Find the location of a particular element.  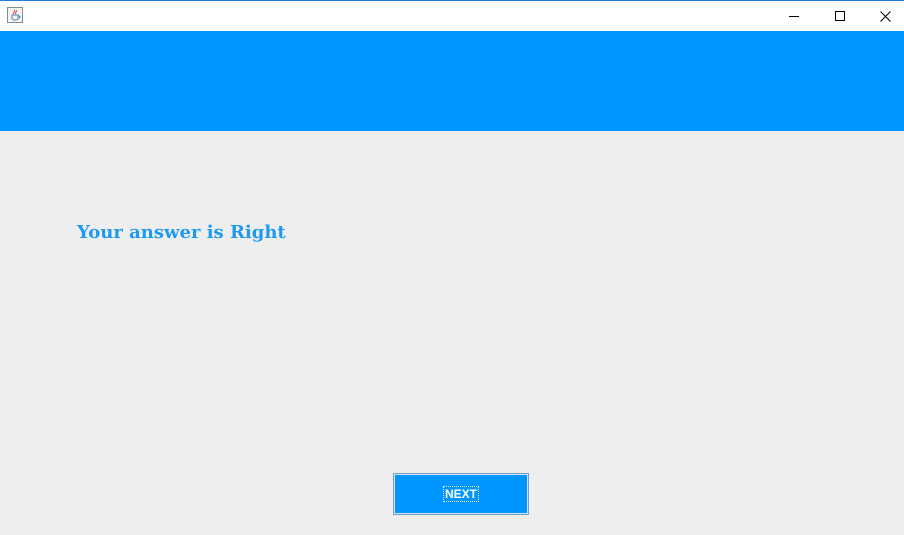

minimize-icon is located at coordinates (794, 16).